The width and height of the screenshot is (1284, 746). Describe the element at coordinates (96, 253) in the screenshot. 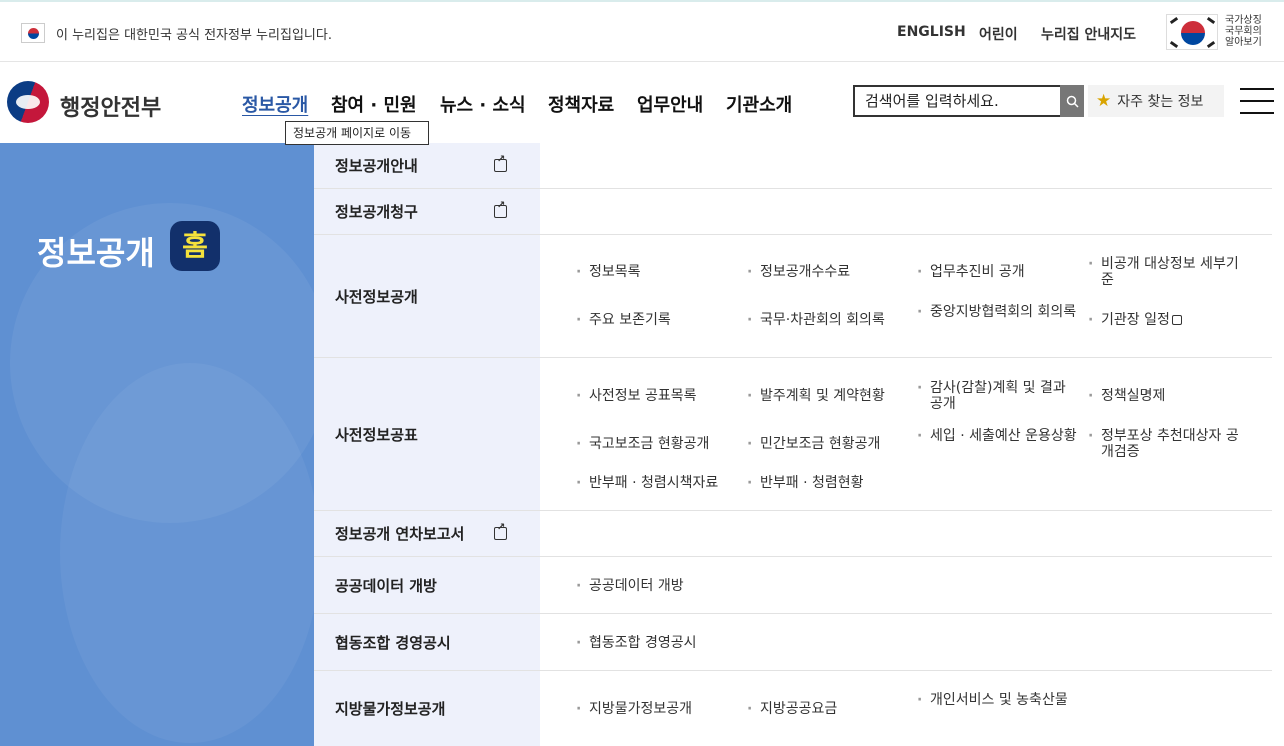

I see `side-title: 정보공개` at that location.